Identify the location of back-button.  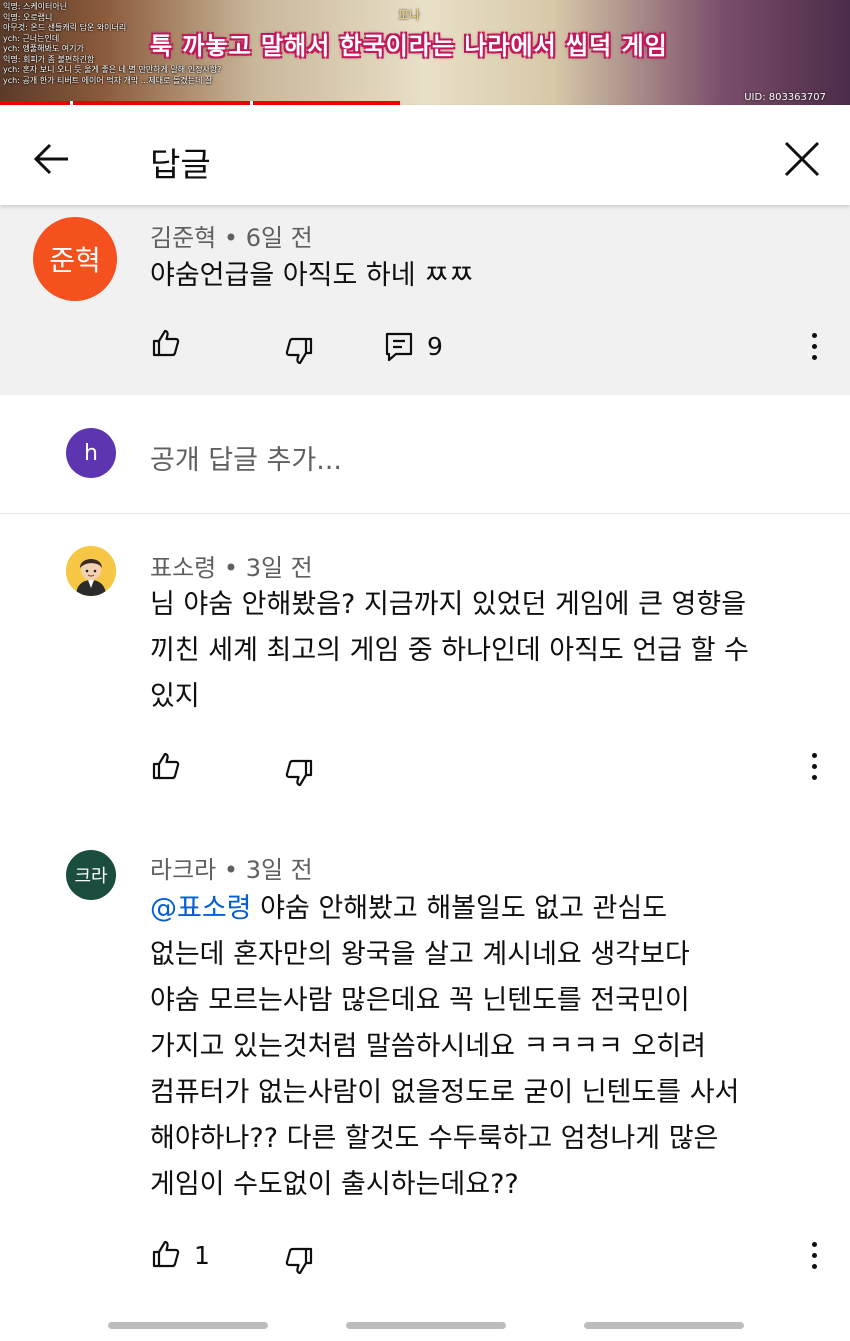
(52, 159).